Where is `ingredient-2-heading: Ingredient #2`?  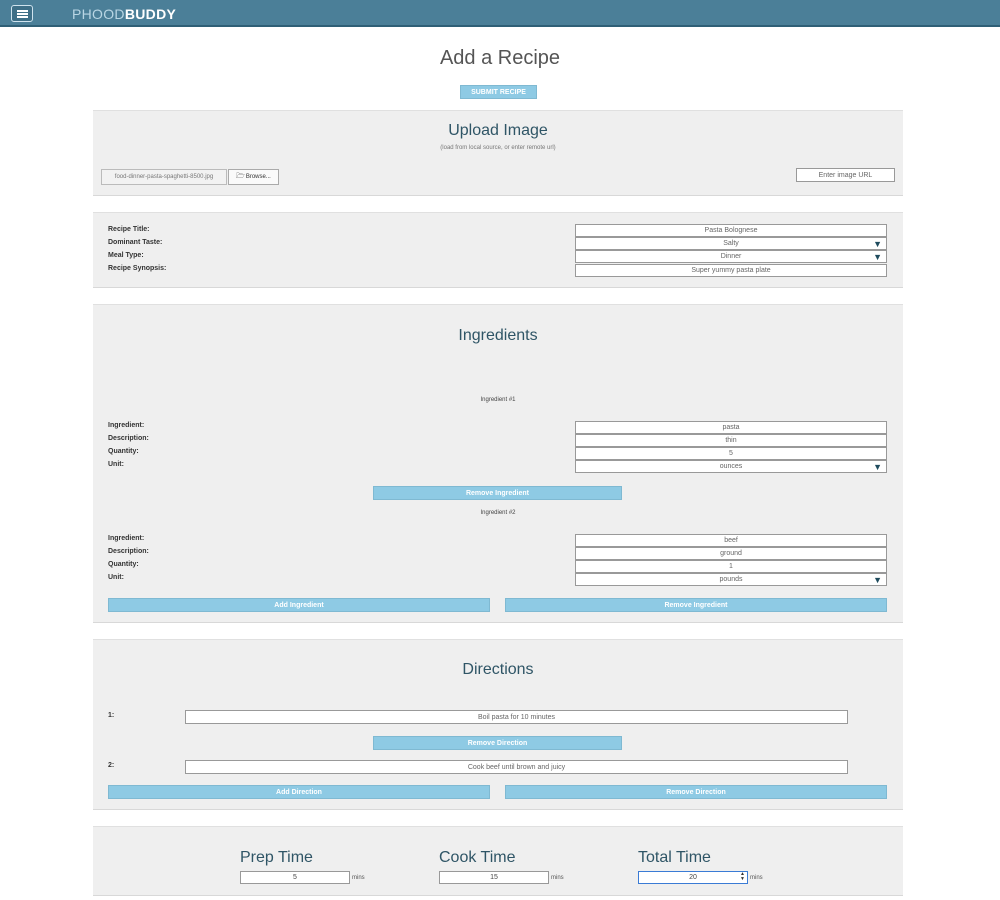 ingredient-2-heading: Ingredient #2 is located at coordinates (498, 513).